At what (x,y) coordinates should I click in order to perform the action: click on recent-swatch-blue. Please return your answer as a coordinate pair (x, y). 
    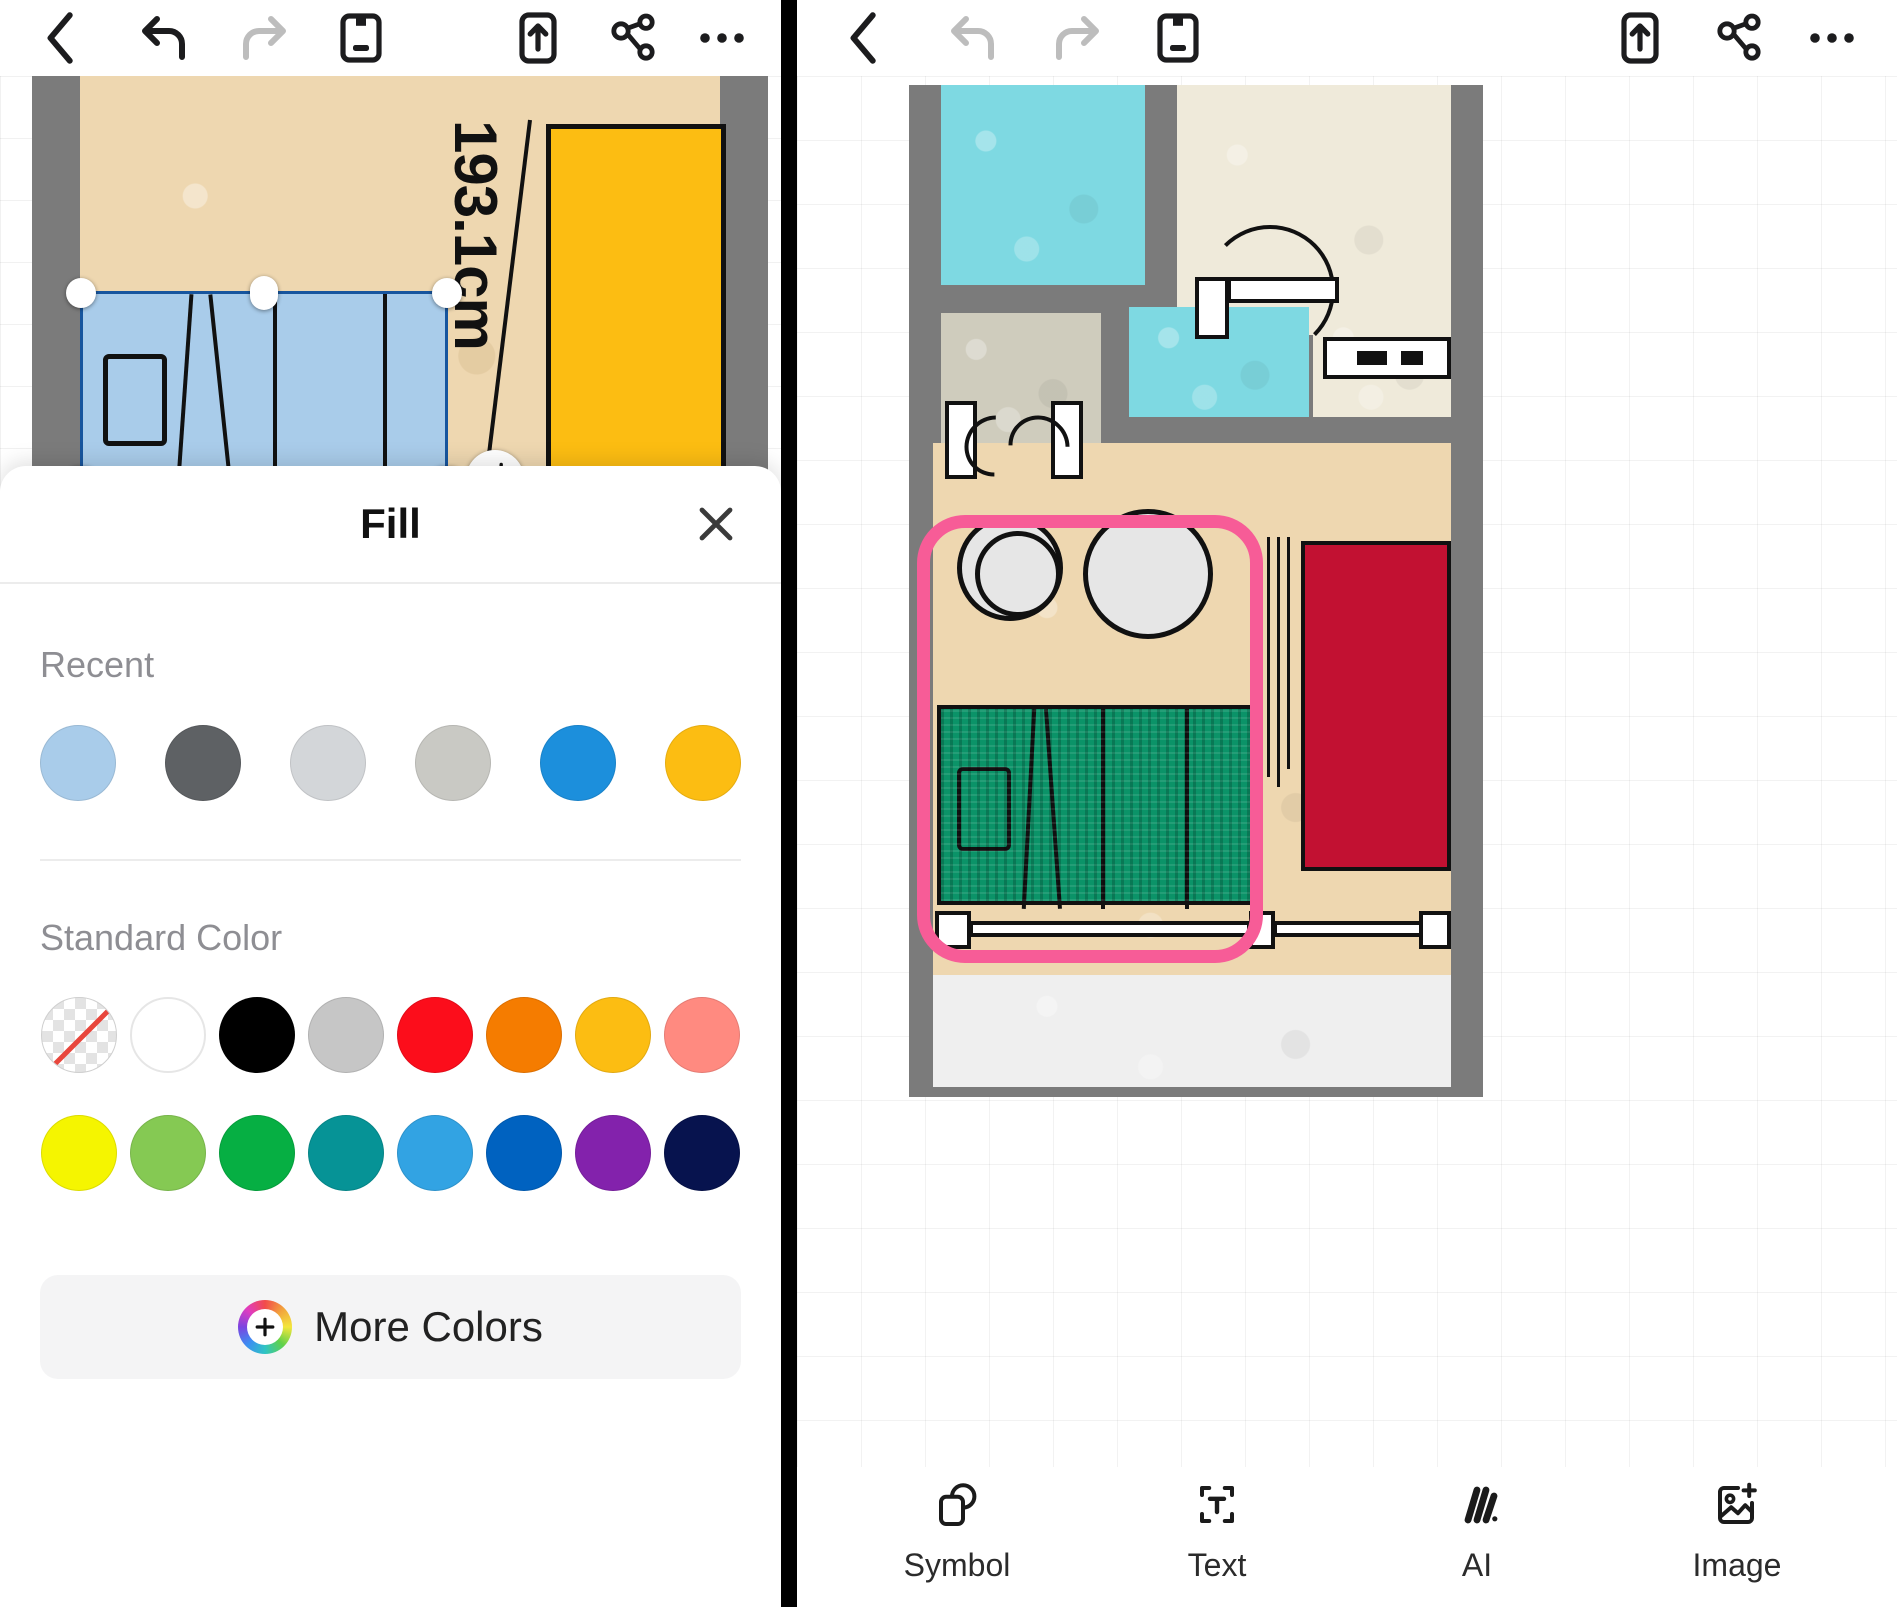
    Looking at the image, I should click on (578, 762).